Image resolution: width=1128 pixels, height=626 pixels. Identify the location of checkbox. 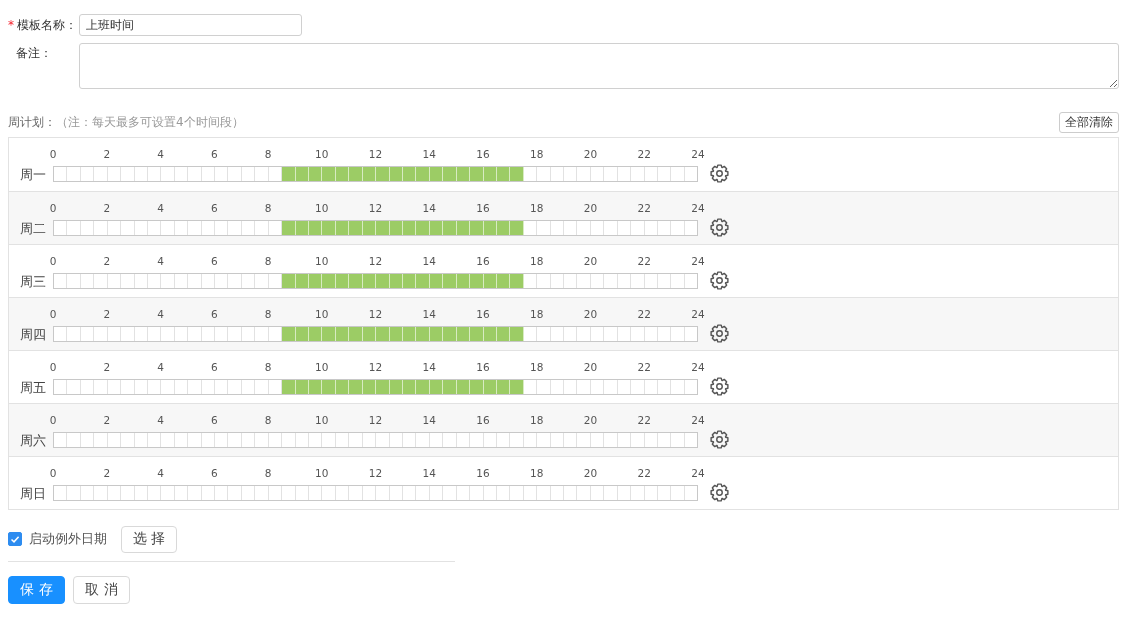
(15, 539).